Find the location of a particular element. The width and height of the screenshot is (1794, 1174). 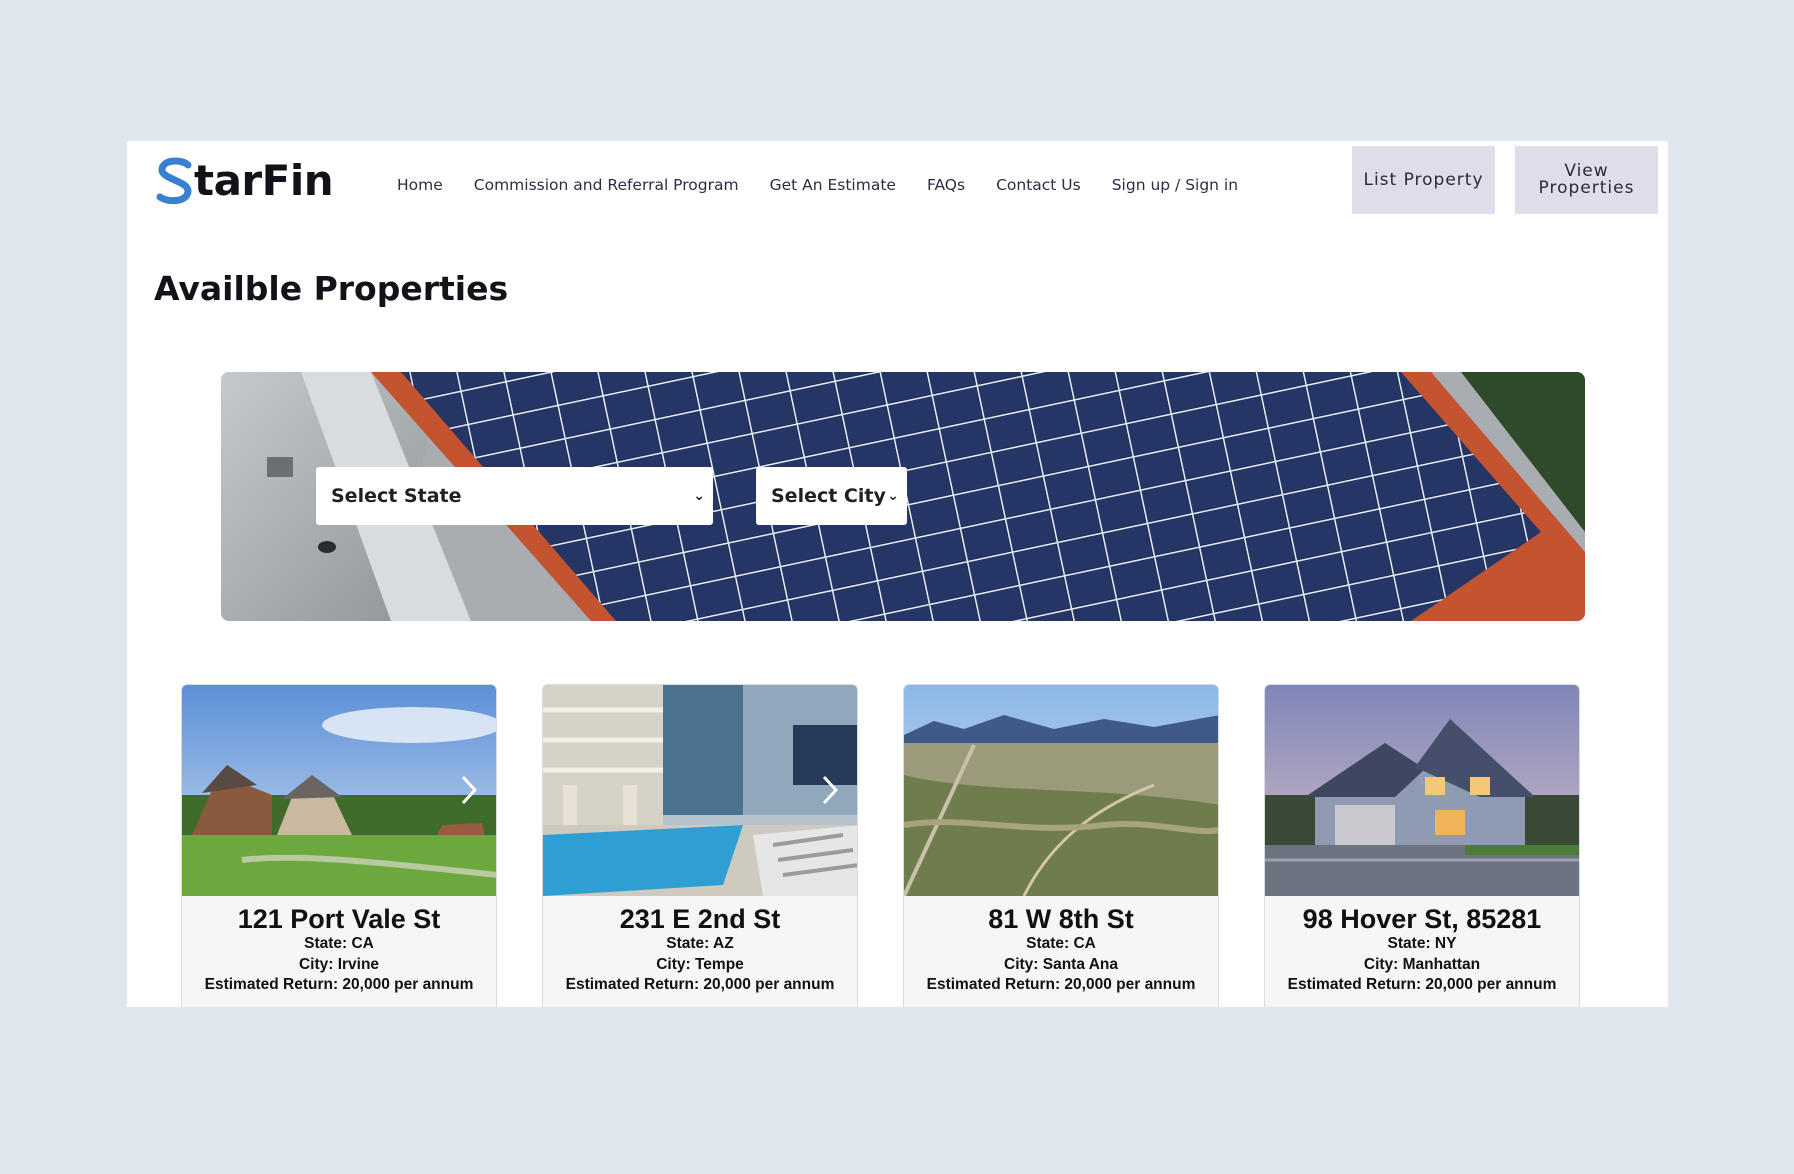

property-state: State: NY is located at coordinates (1422, 943).